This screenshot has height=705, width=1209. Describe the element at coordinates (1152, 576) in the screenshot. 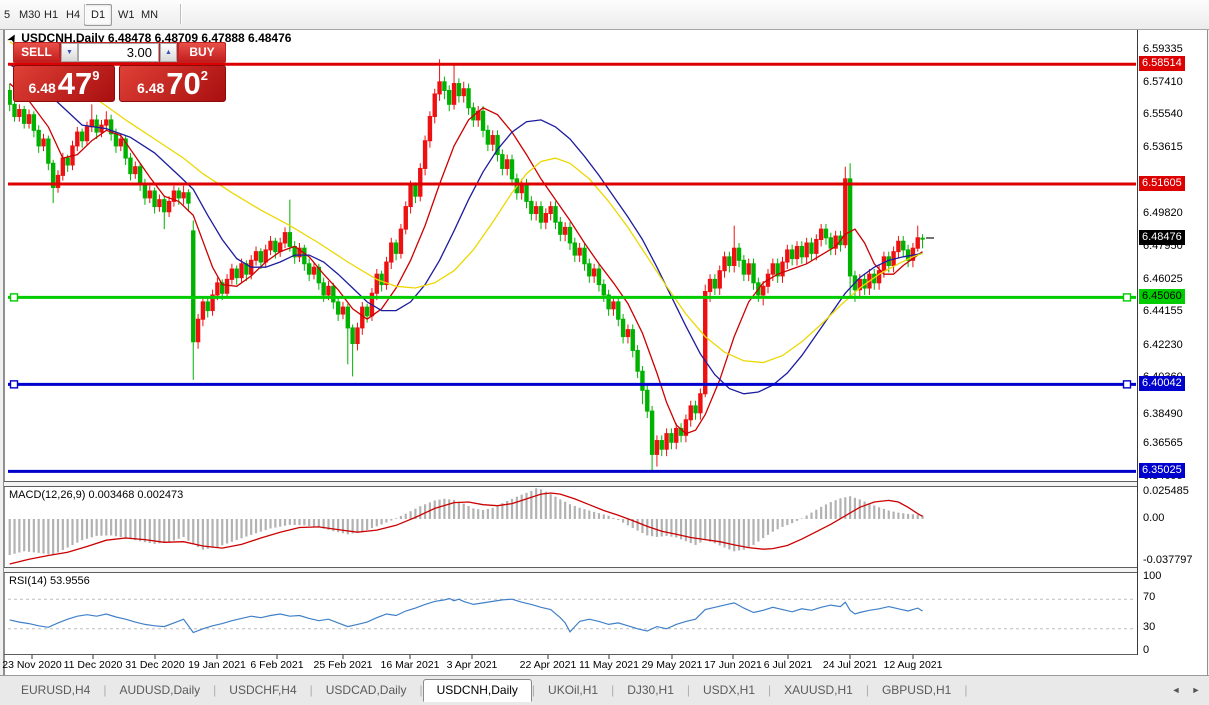

I see `rsi-tick-label: 100` at that location.